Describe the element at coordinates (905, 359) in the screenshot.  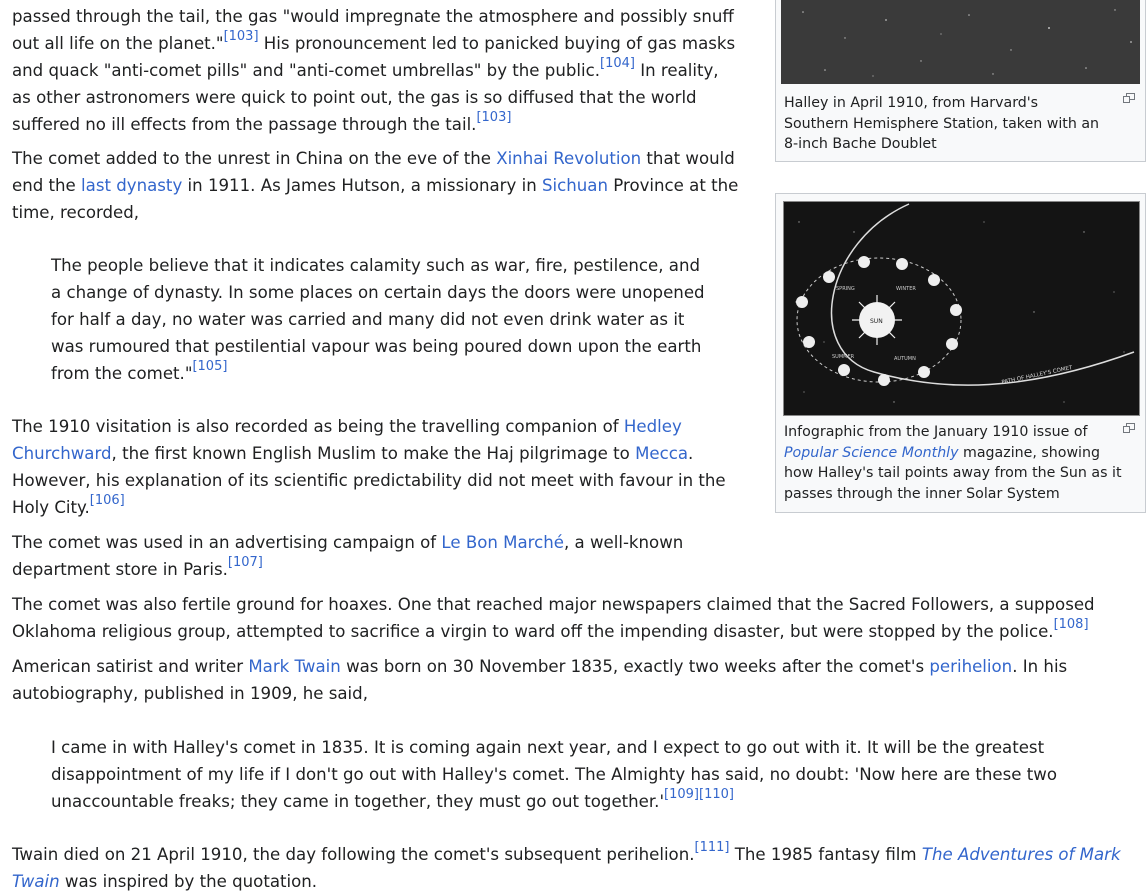
I see `autumn-label: AUTUMN` at that location.